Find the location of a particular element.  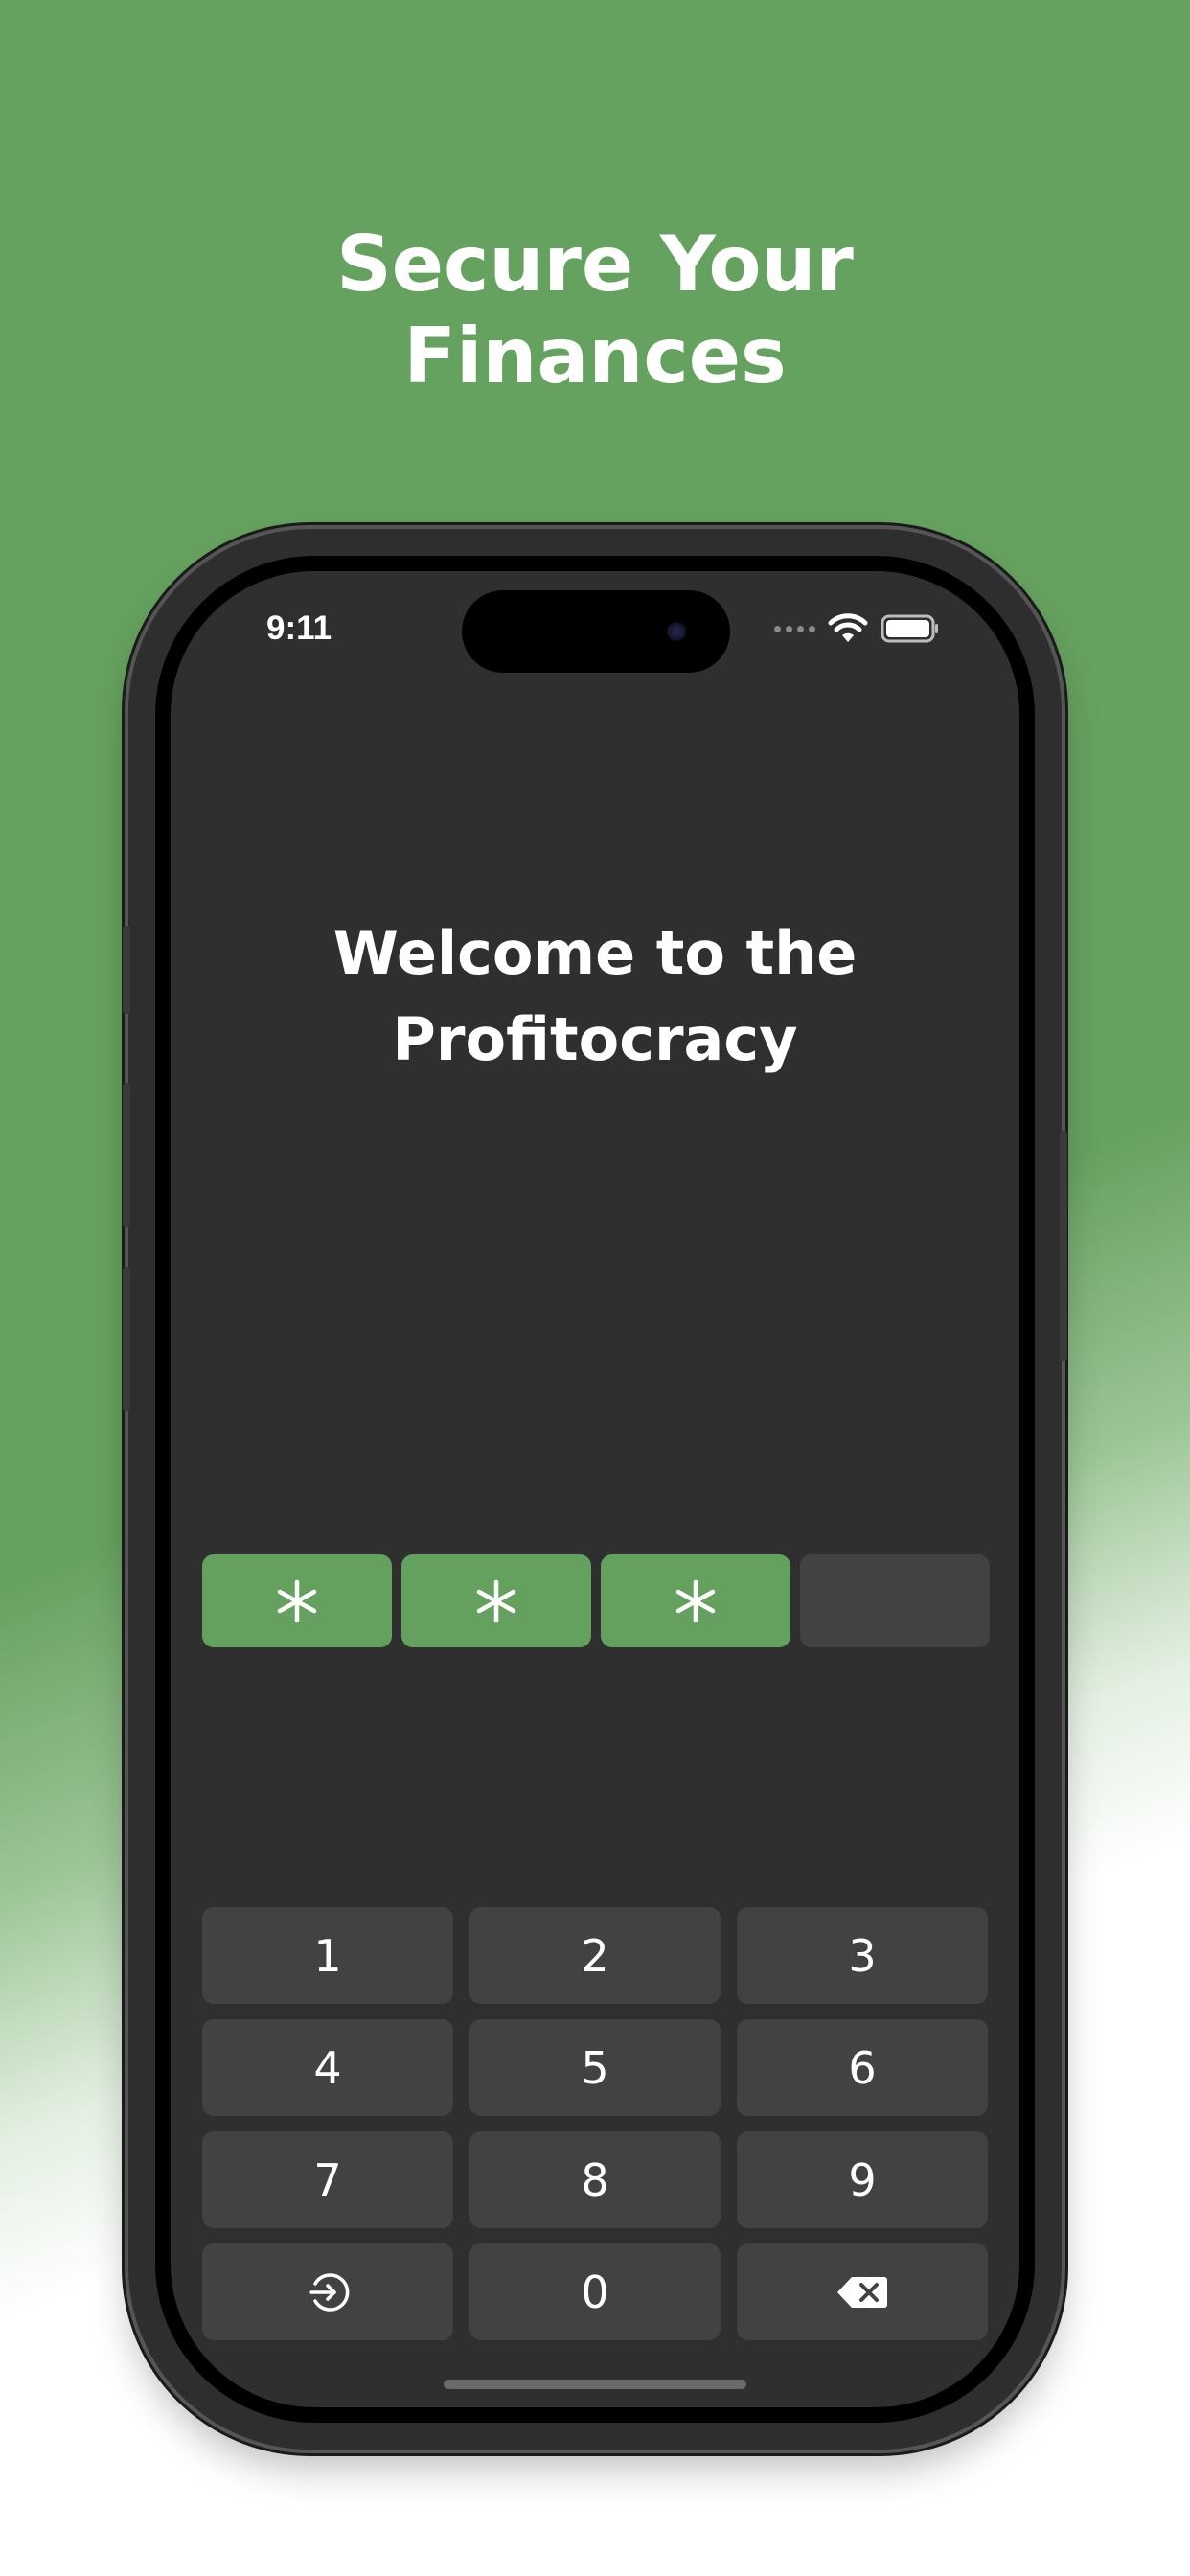

key-7: 7 is located at coordinates (327, 2179).